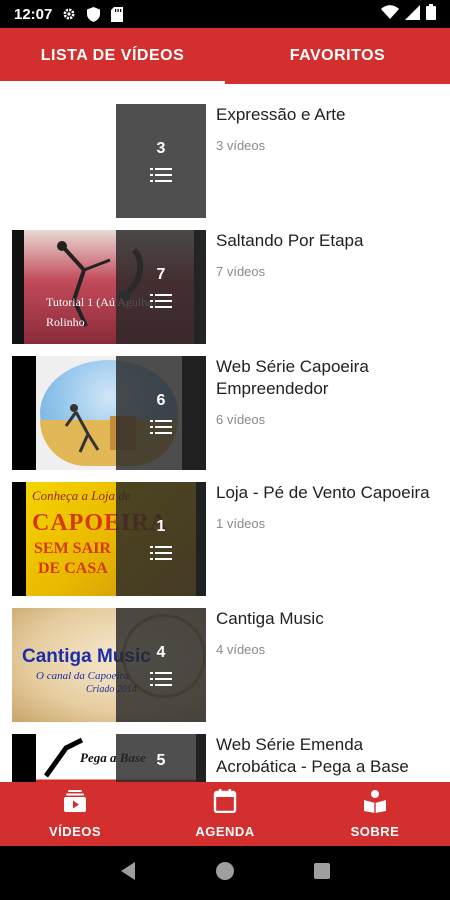  Describe the element at coordinates (241, 523) in the screenshot. I see `playlist-video-count: 1 vídeos` at that location.